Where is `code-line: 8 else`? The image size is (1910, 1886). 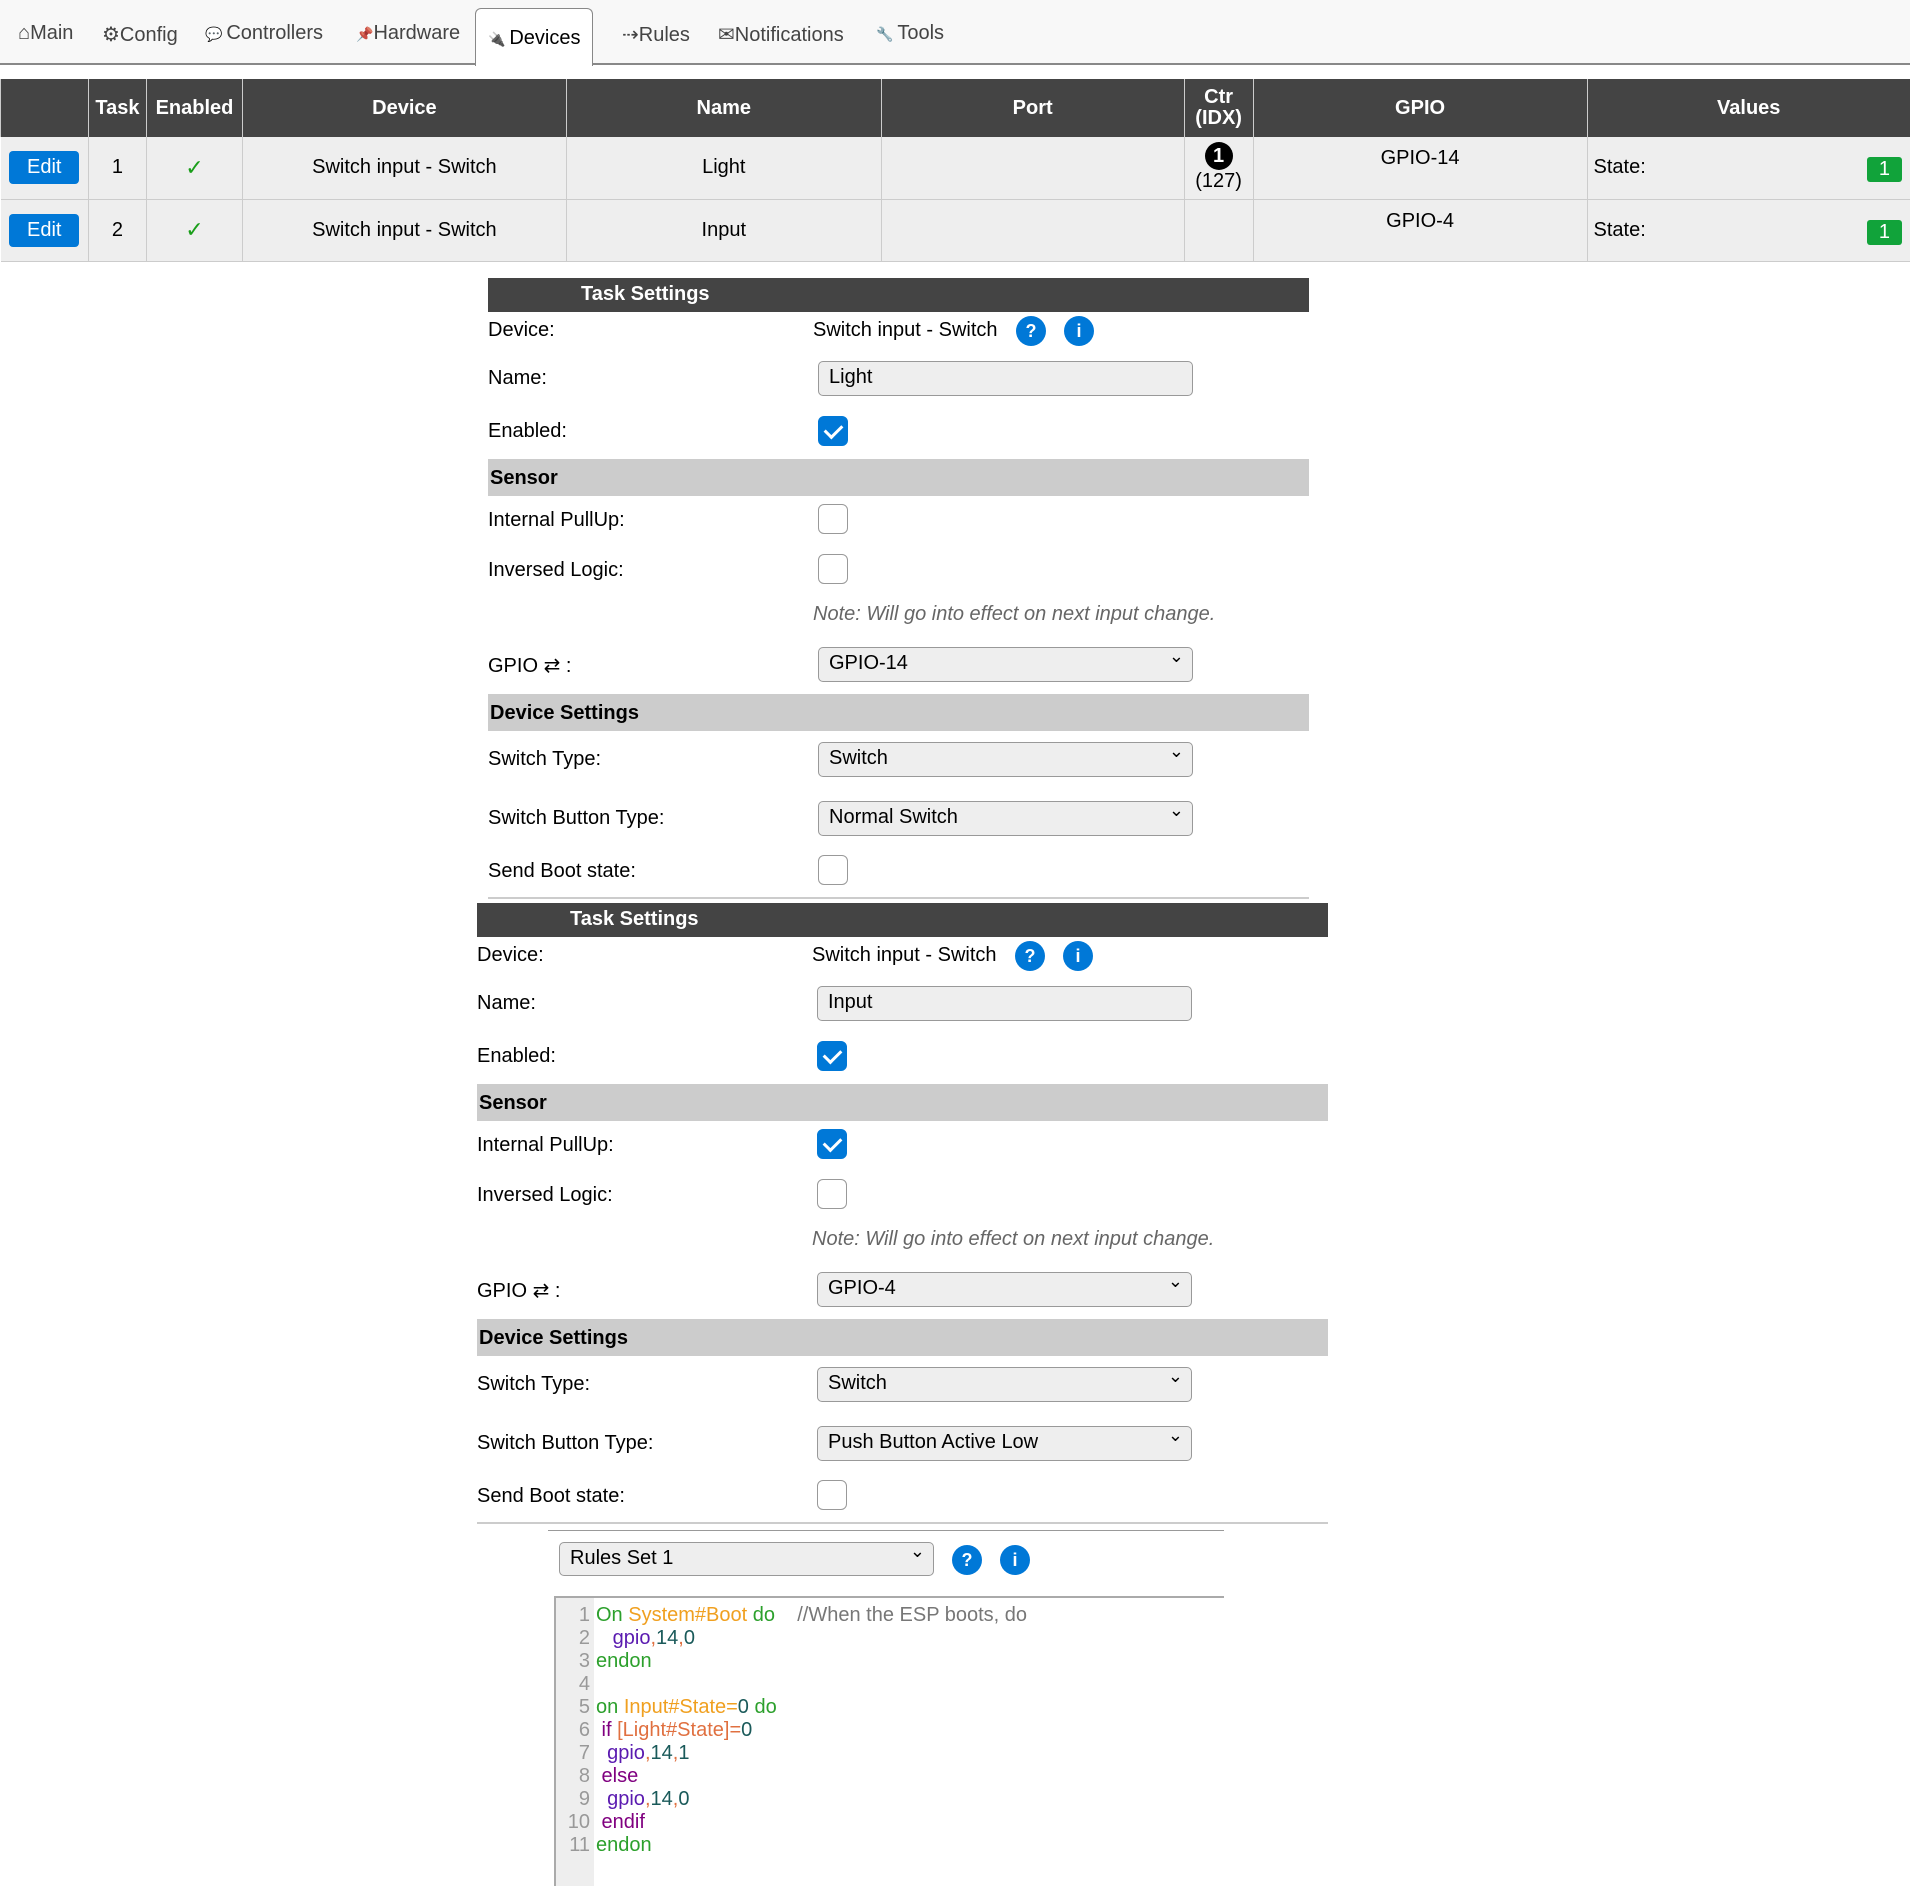
code-line: 8 else is located at coordinates (597, 1776).